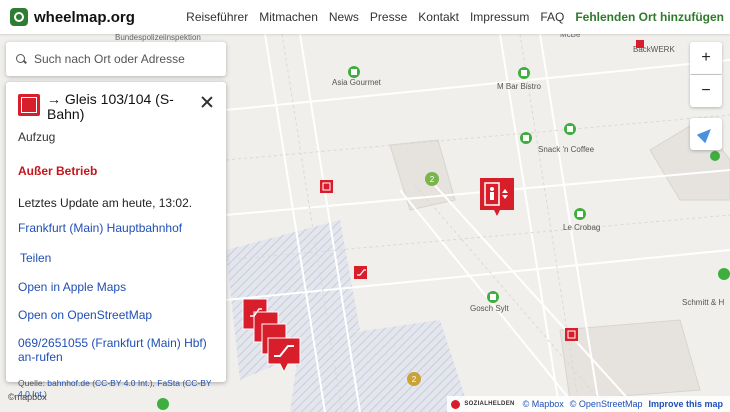 The width and height of the screenshot is (730, 412). I want to click on search-input, so click(124, 59).